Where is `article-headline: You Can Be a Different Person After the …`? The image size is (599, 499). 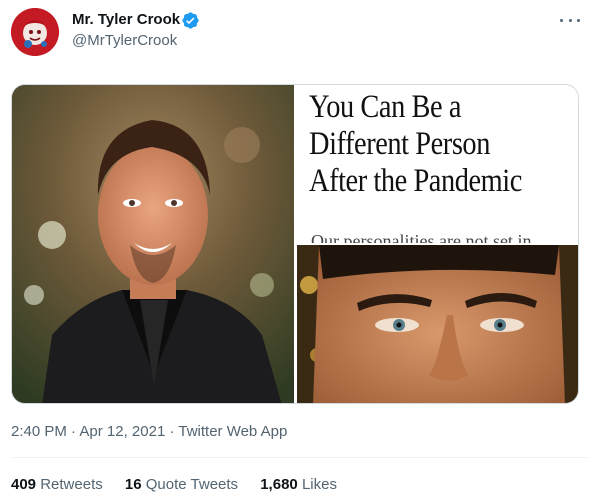
article-headline: You Can Be a Different Person After the … is located at coordinates (424, 144).